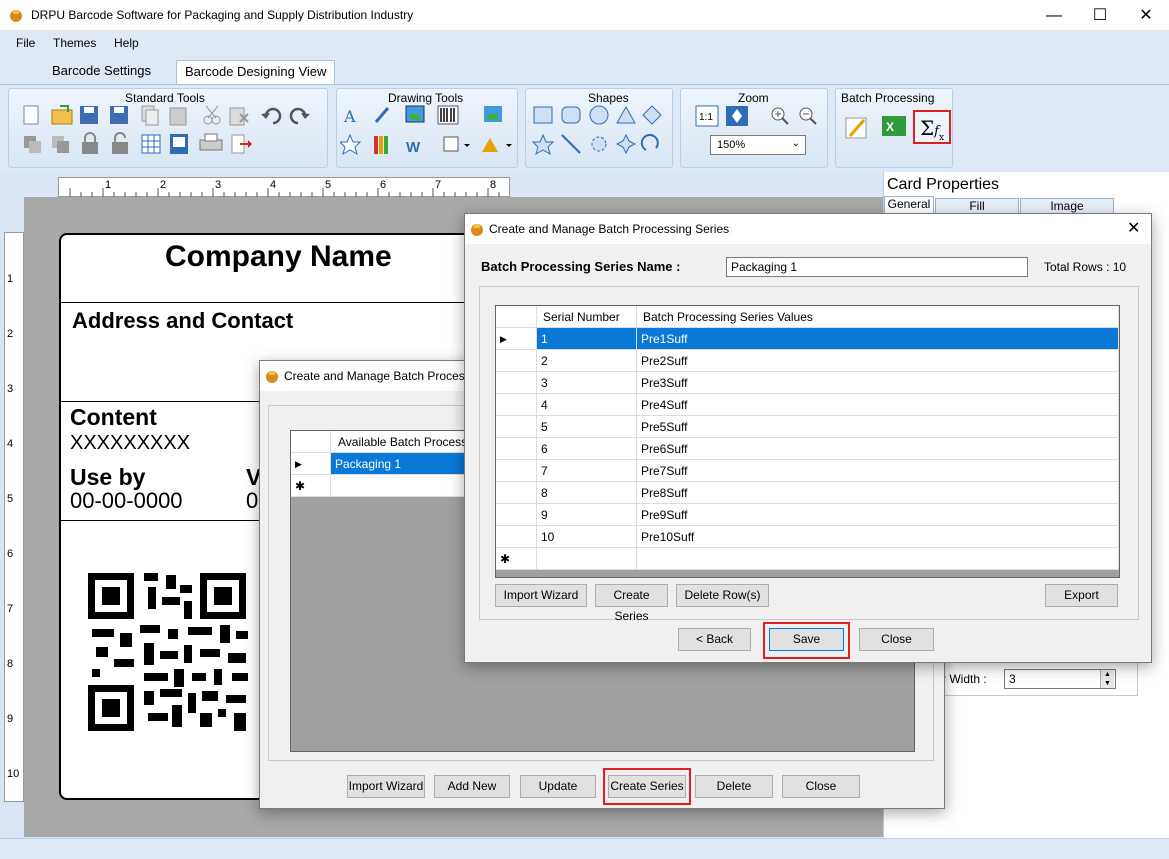 This screenshot has width=1169, height=859. I want to click on use-by-label: Use by, so click(107, 477).